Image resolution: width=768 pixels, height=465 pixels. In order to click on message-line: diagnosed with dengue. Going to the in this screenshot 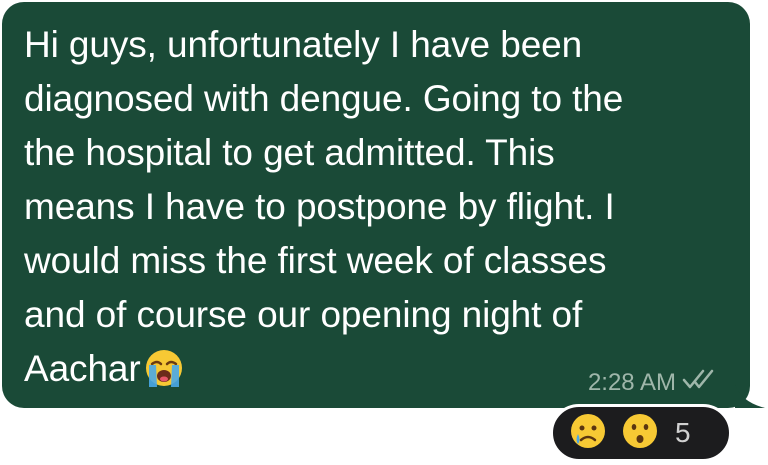, I will do `click(324, 98)`.